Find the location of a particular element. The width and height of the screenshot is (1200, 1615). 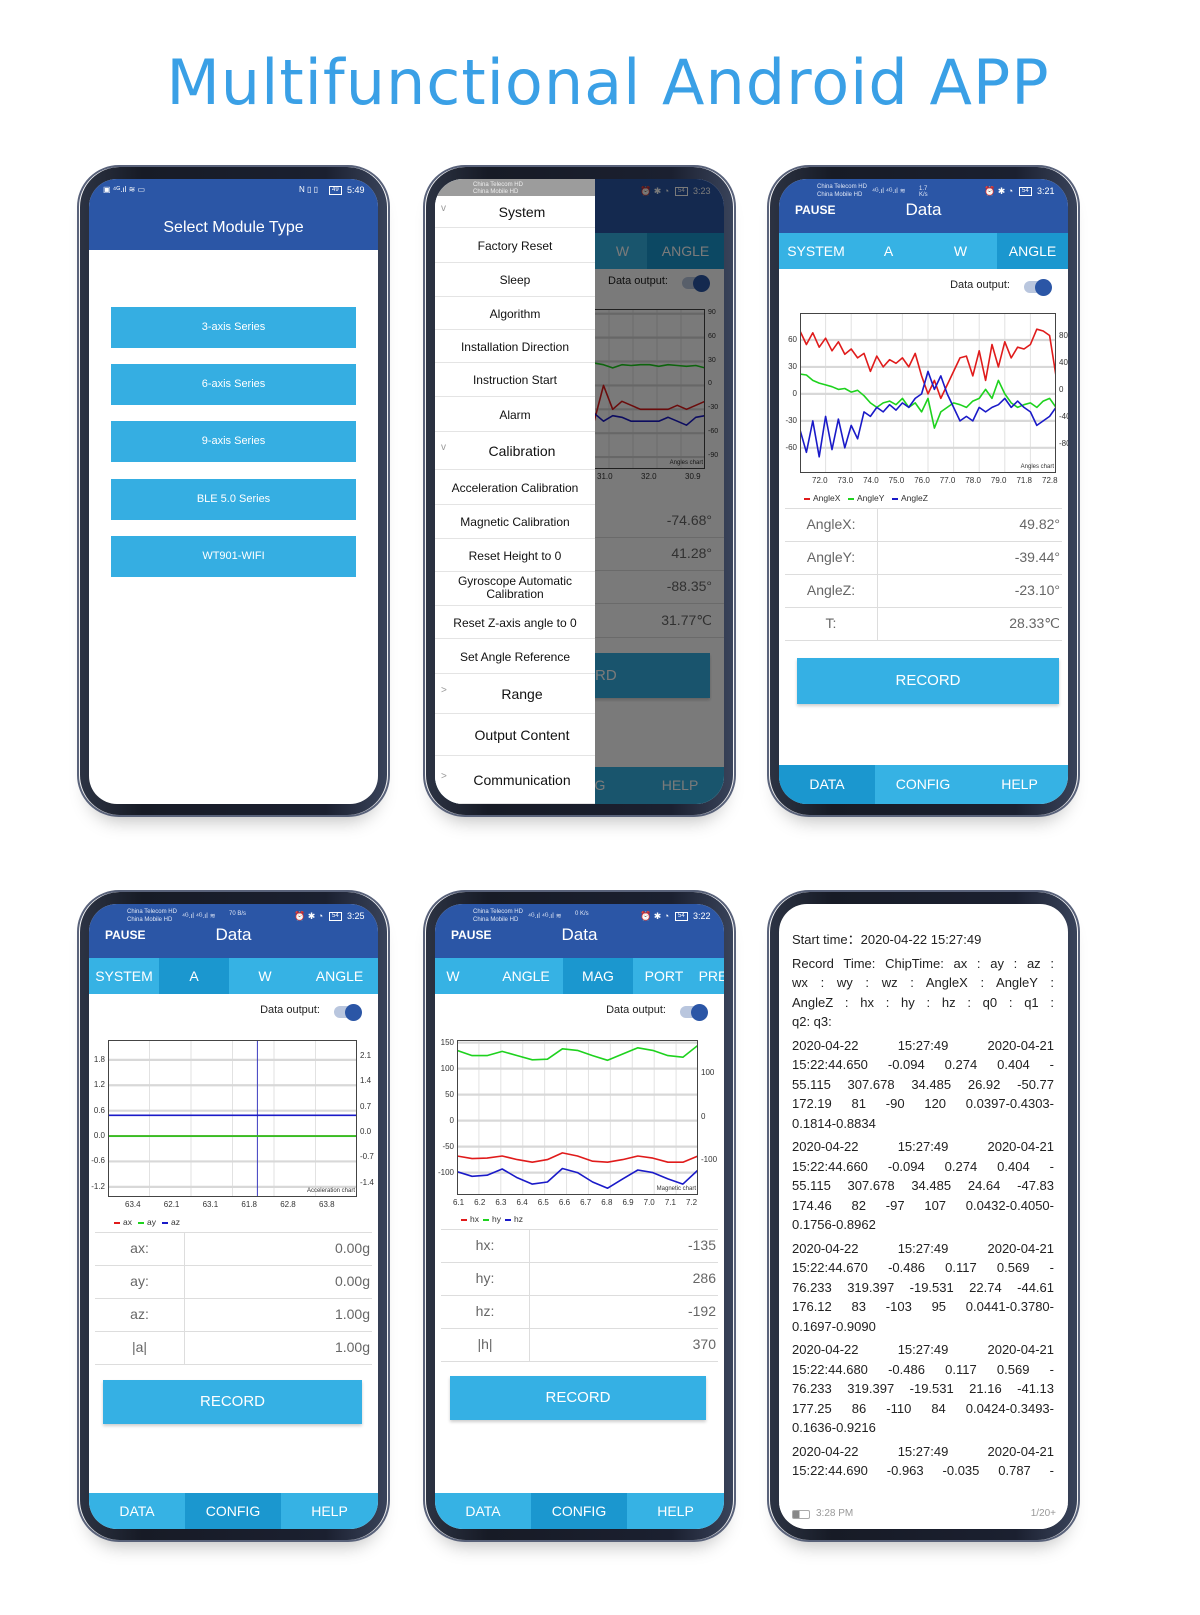

record-header-line: q2: q3: is located at coordinates (812, 1021).